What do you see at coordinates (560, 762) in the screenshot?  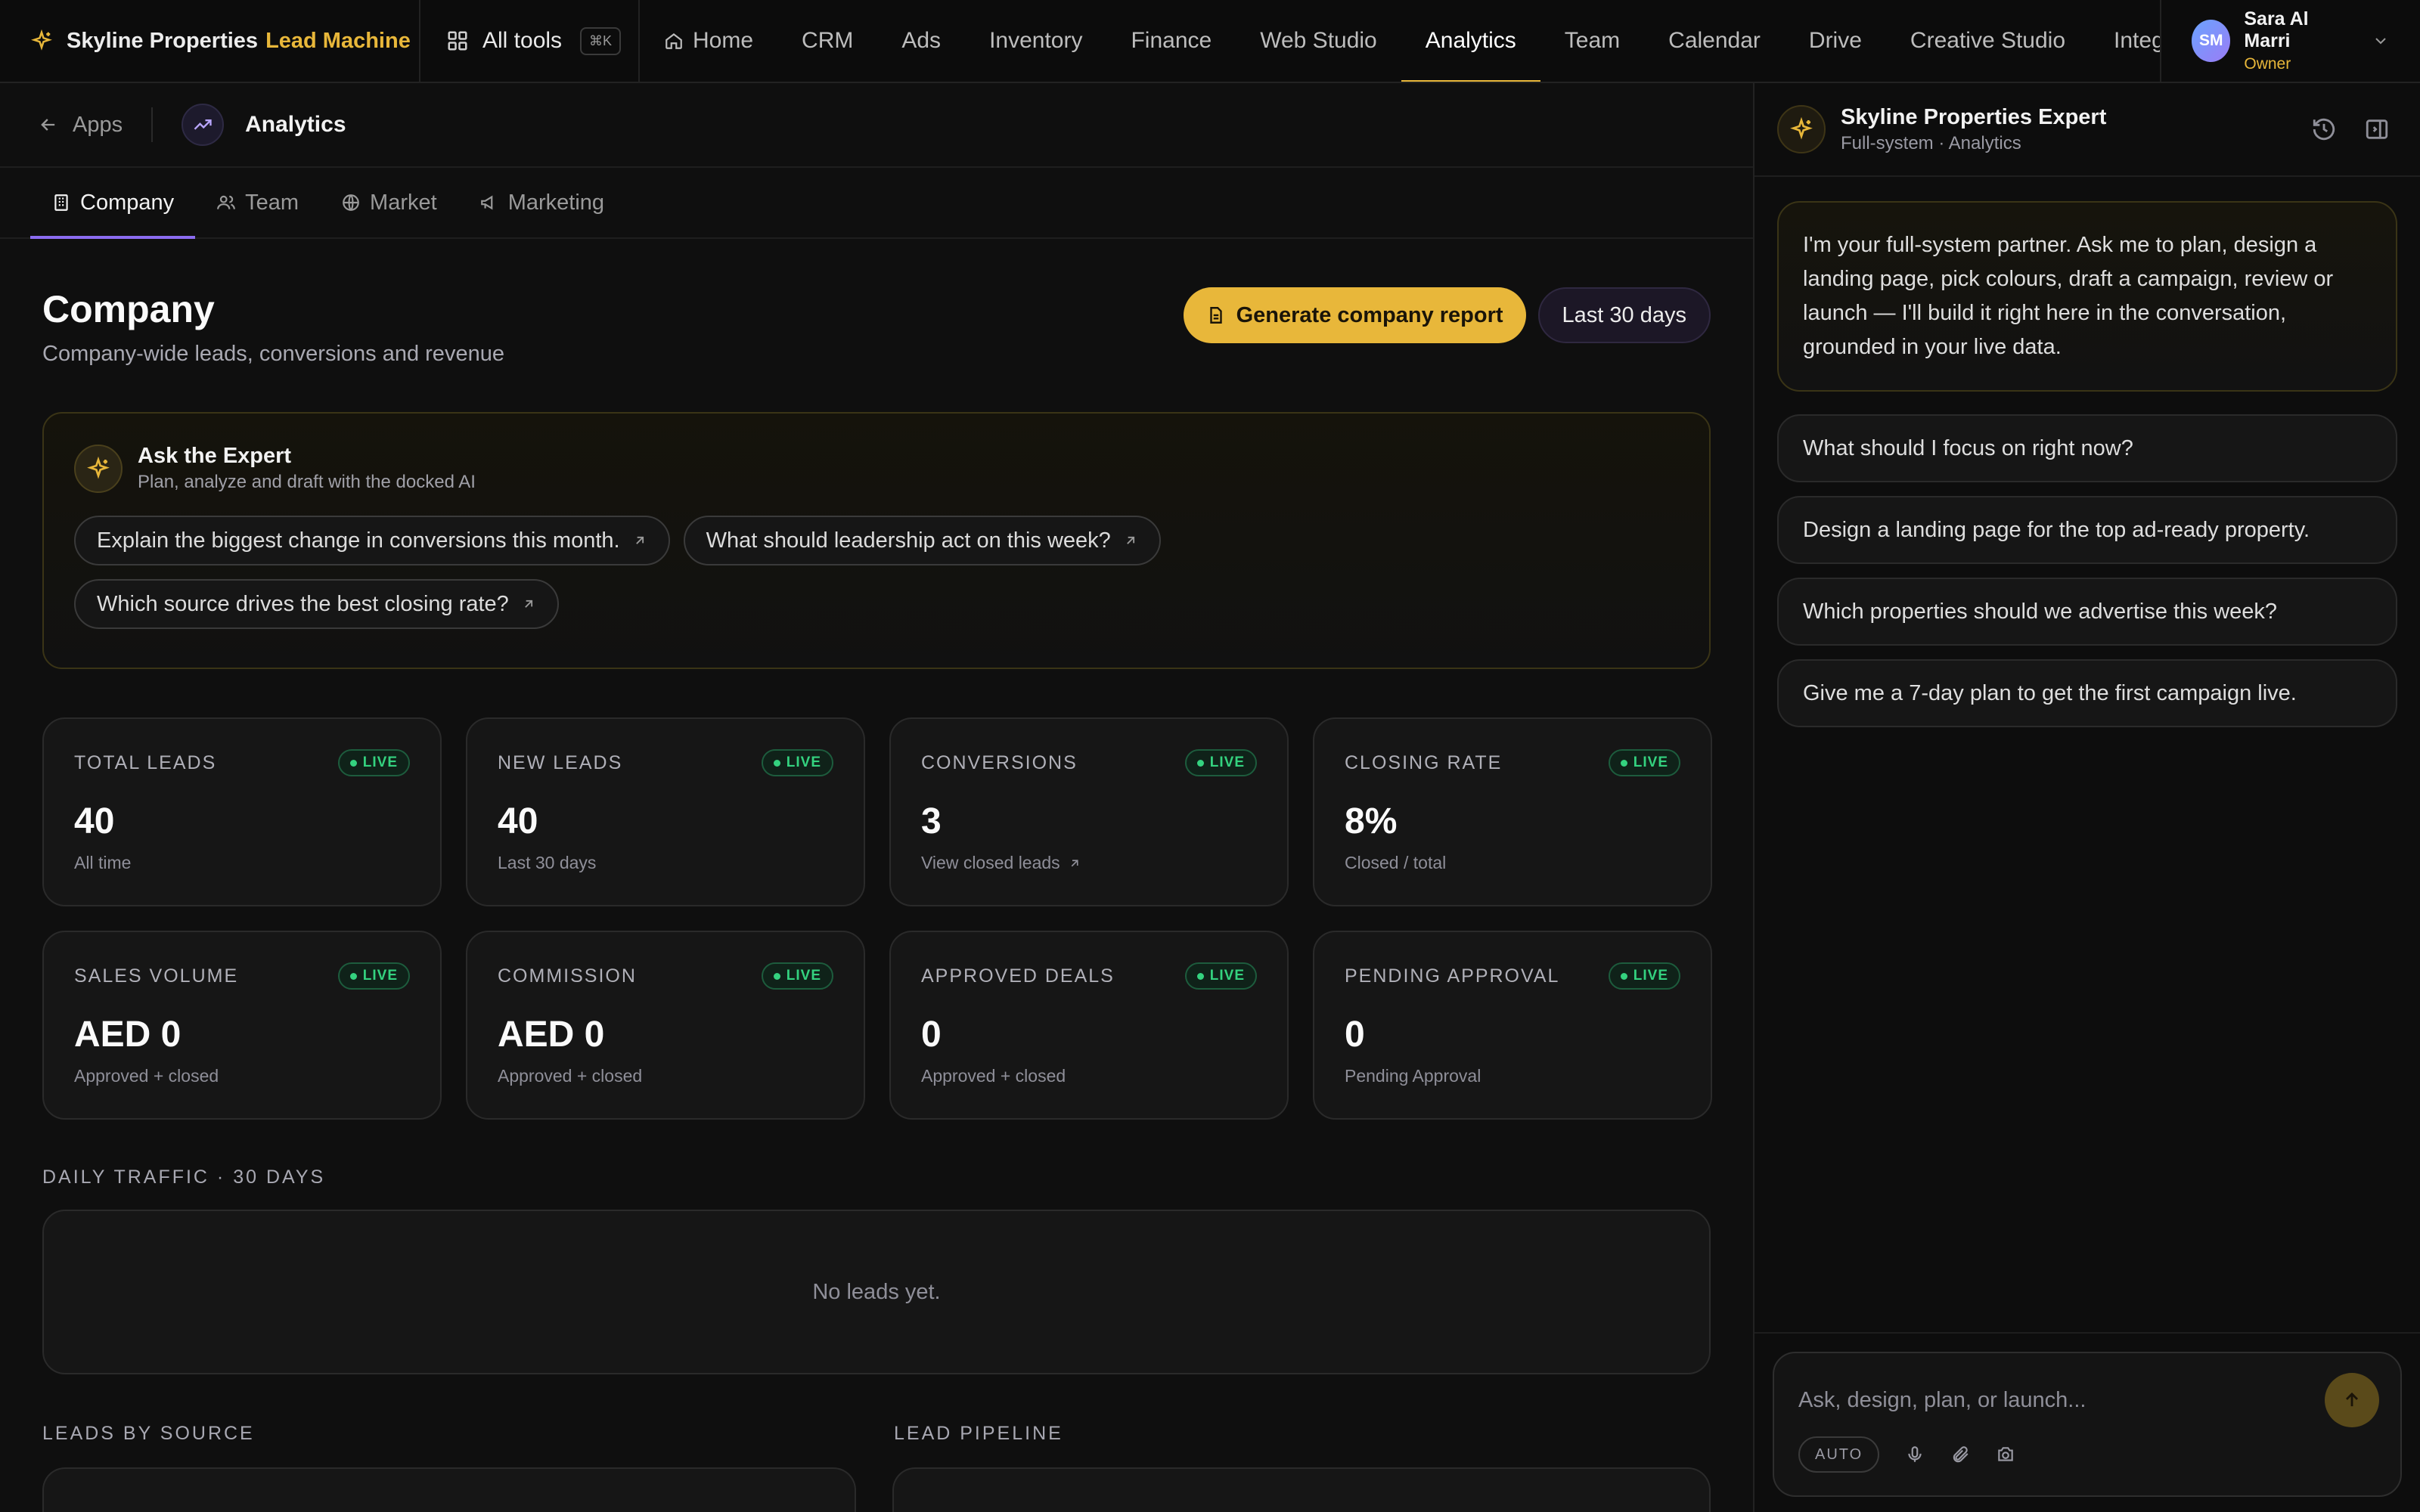 I see `kpi-label: NEW LEADS` at bounding box center [560, 762].